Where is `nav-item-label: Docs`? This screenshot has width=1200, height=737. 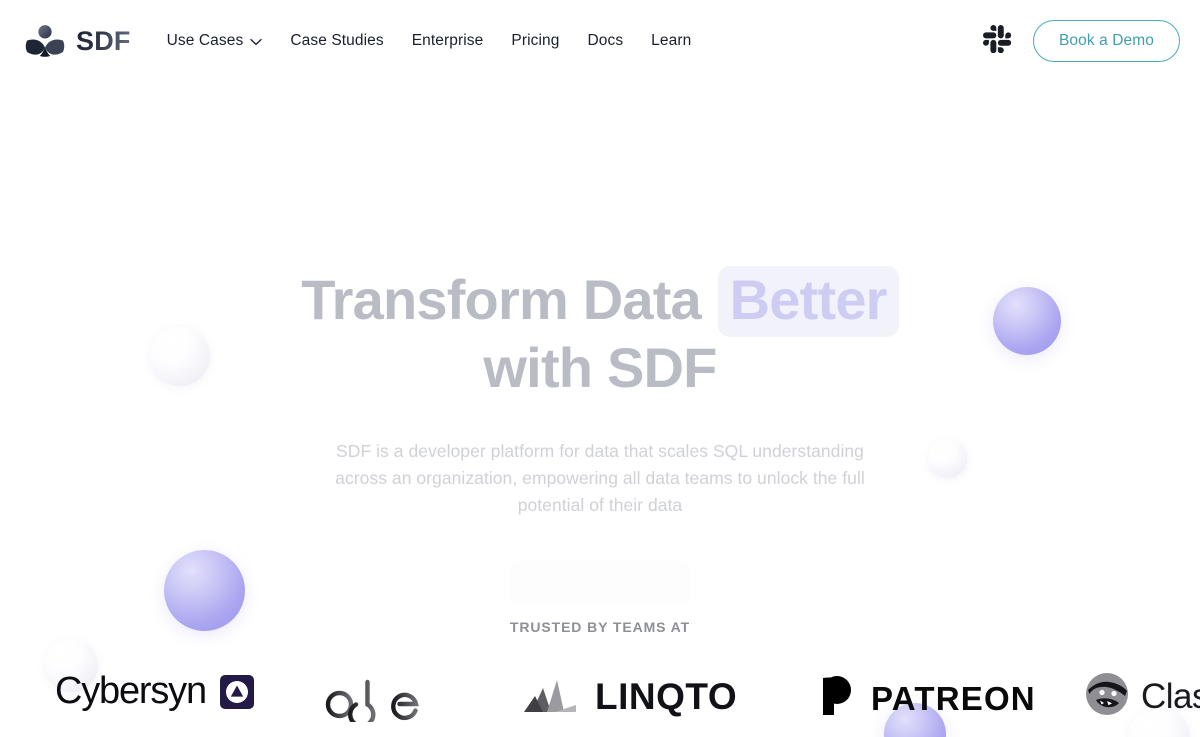
nav-item-label: Docs is located at coordinates (605, 40).